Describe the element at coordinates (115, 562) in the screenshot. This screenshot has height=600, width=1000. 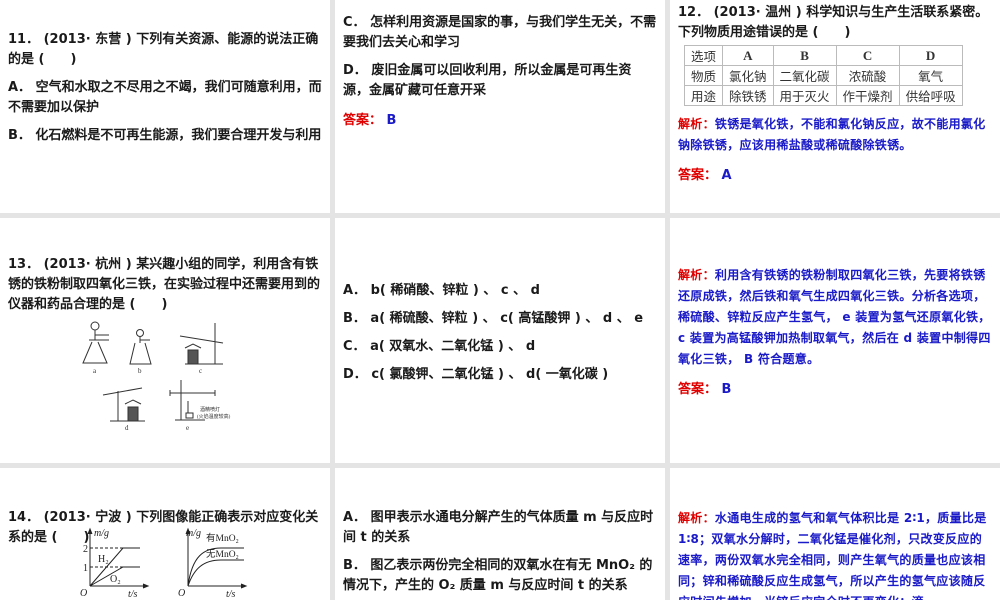
I see `graph-jia: m/g t/s O 2 1 H₂O₂` at that location.